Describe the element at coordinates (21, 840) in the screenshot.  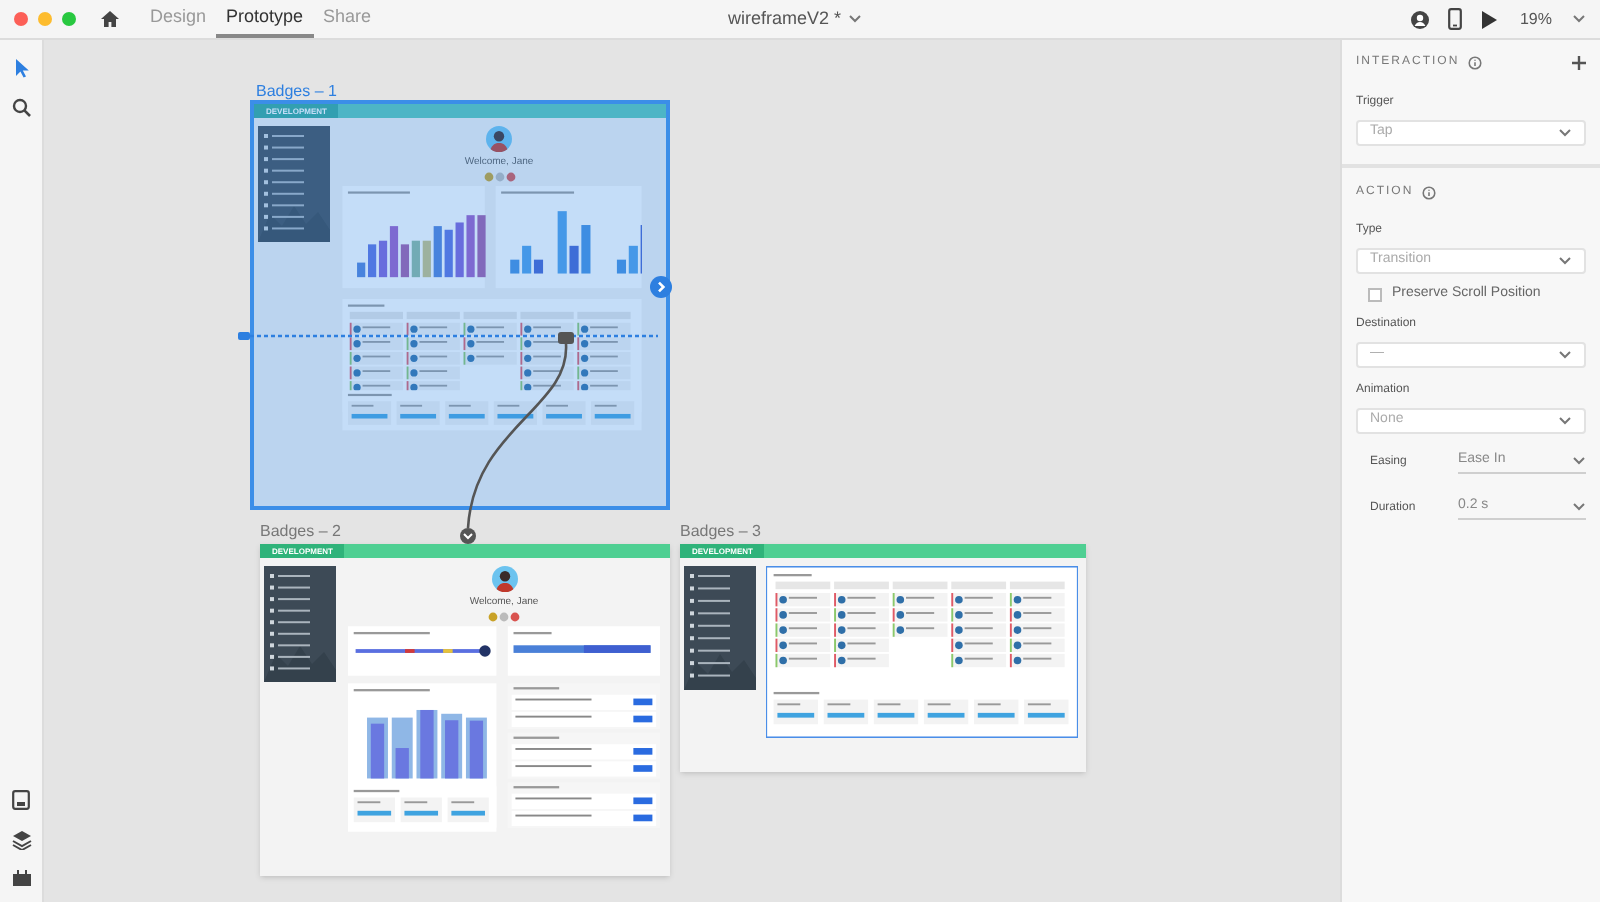
I see `layers-icon` at that location.